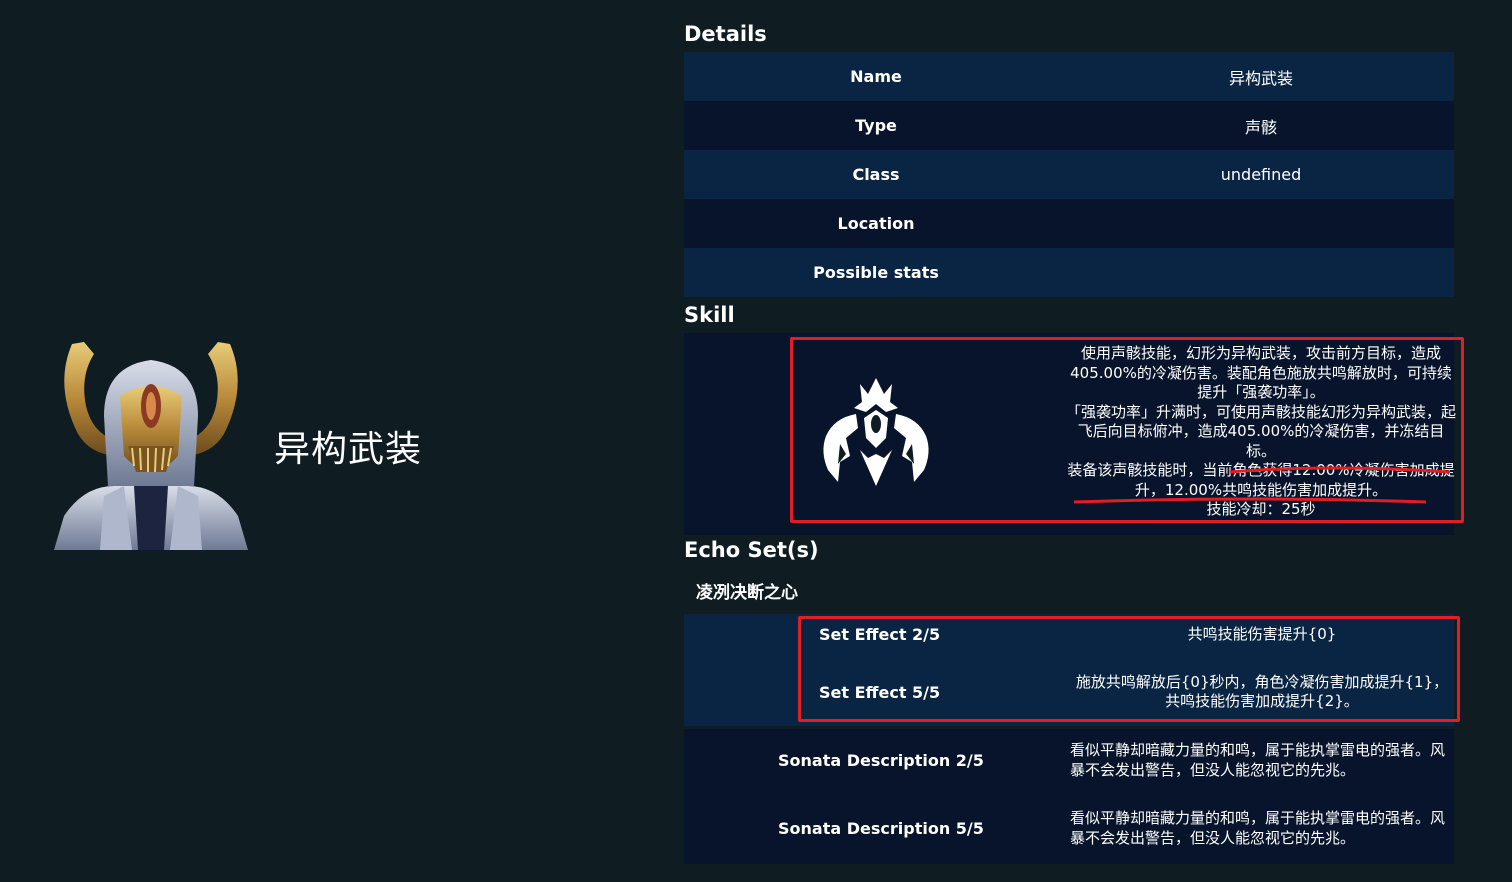  What do you see at coordinates (709, 315) in the screenshot?
I see `skill-heading: Skill` at bounding box center [709, 315].